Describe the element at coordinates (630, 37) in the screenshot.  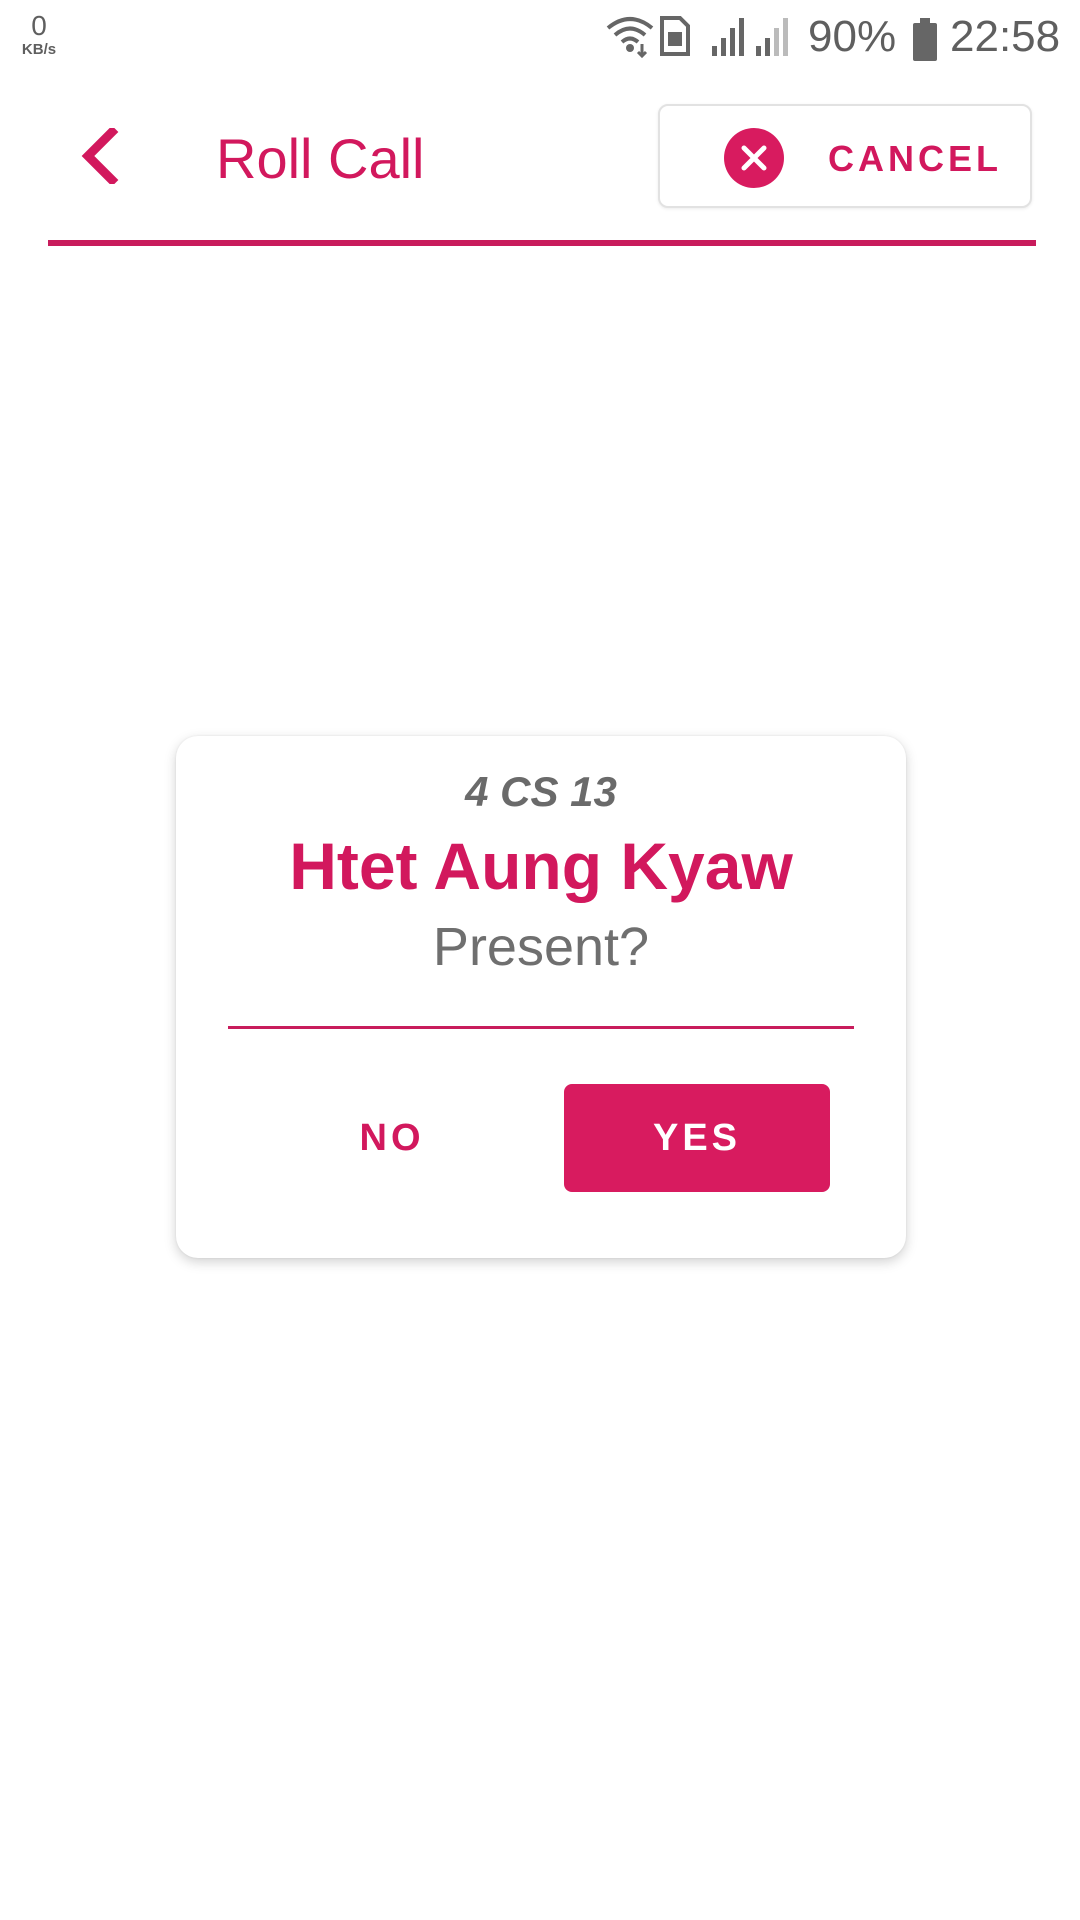
I see `wifi-icon` at that location.